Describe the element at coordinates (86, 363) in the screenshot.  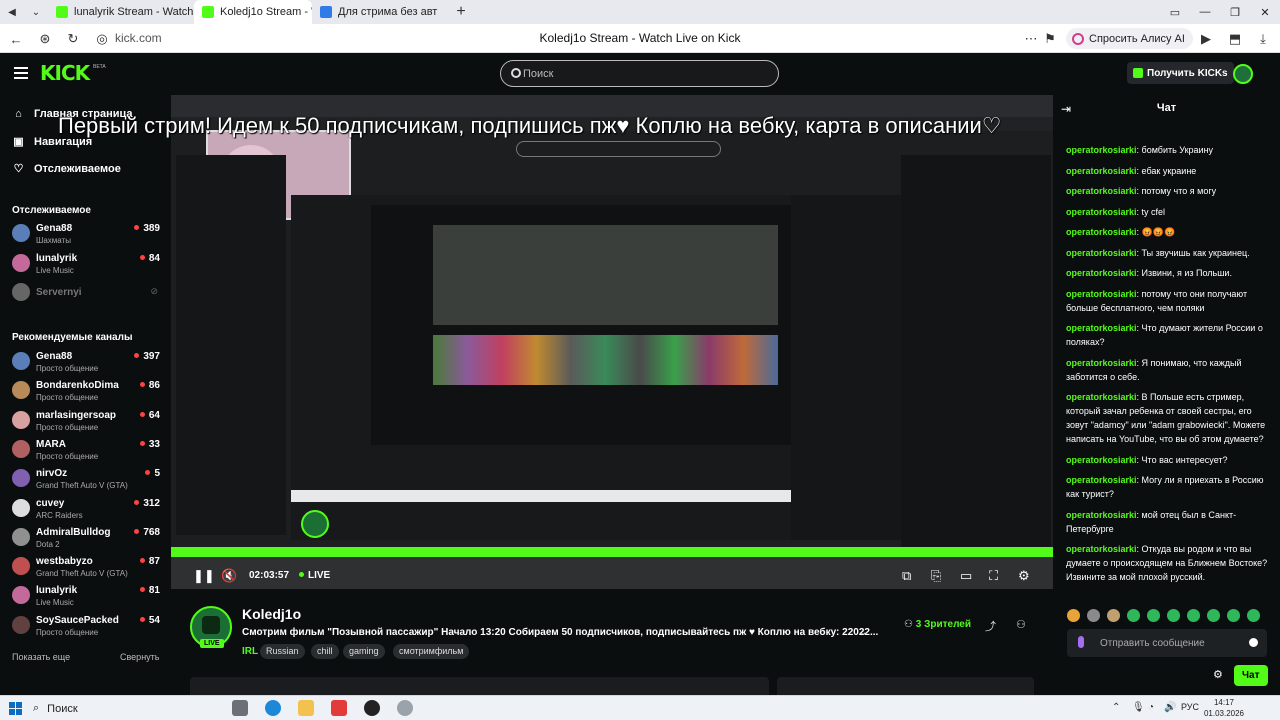
I see `sidebar-channel-recommended: Gena88 Просто общение 397` at that location.